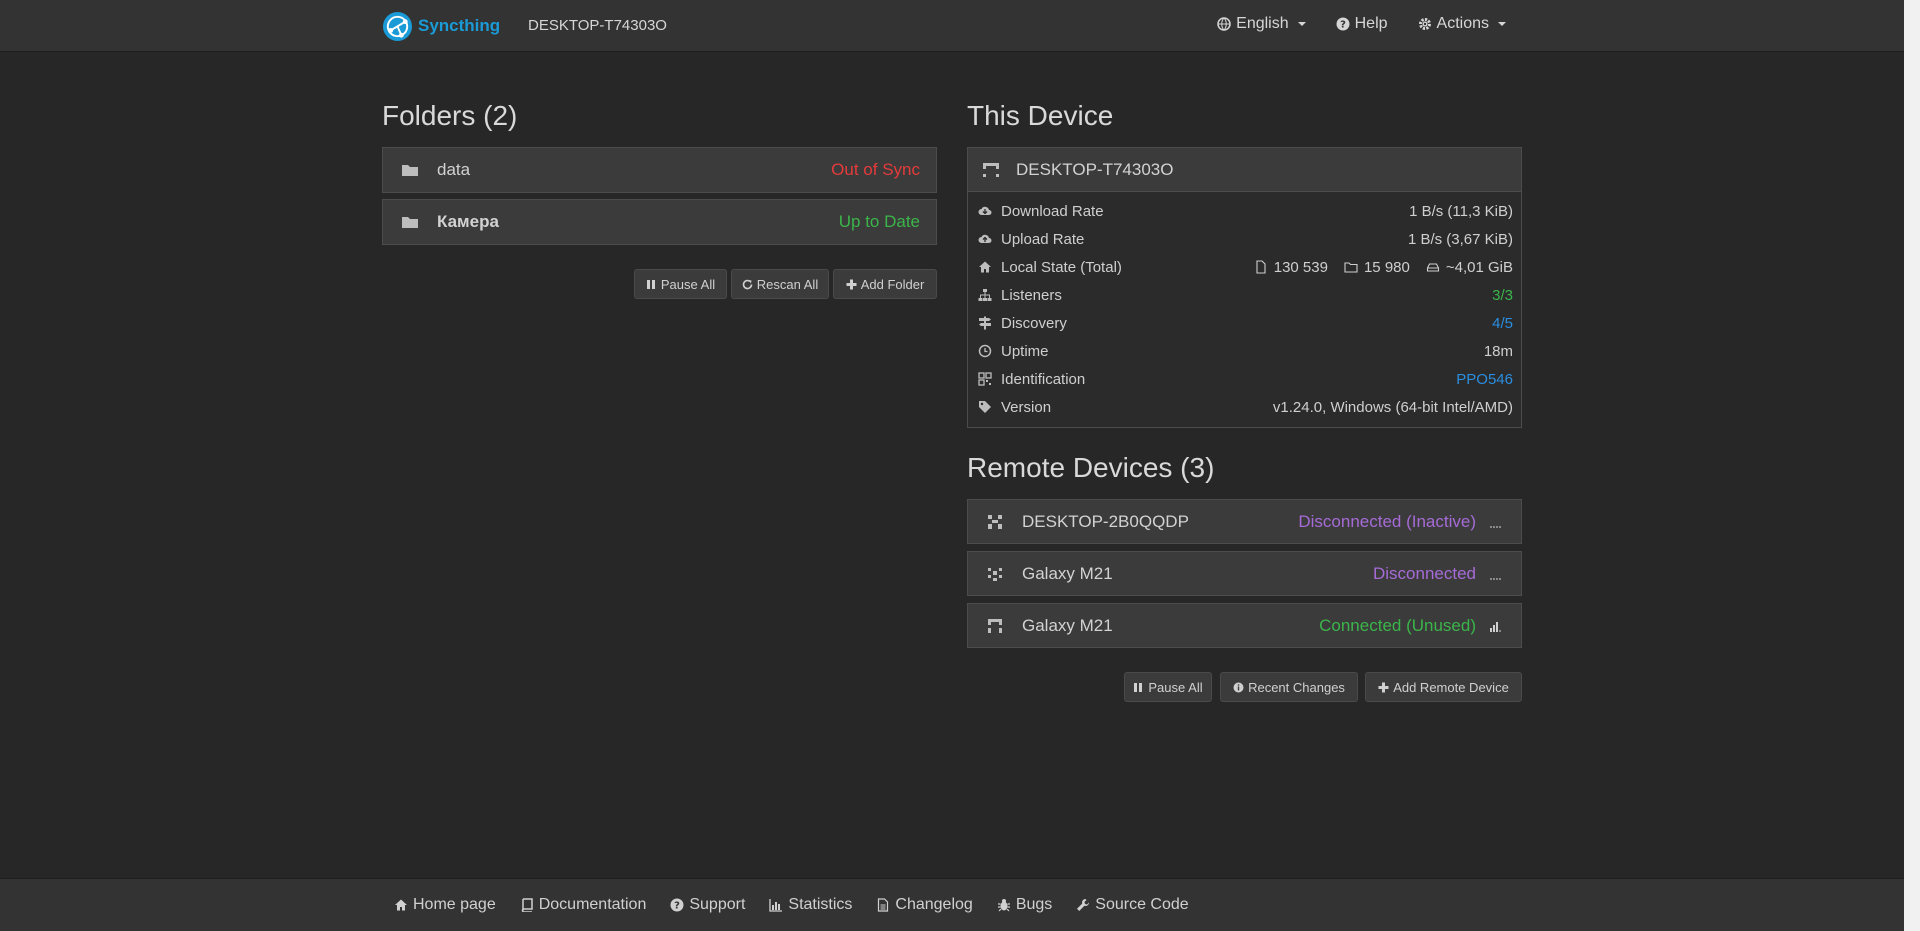  I want to click on syncthing-logo-icon, so click(397, 26).